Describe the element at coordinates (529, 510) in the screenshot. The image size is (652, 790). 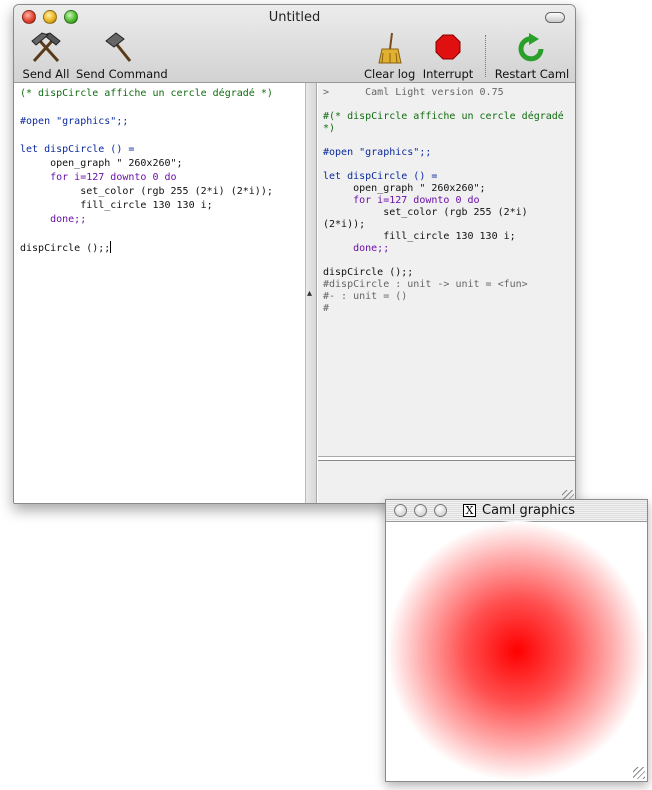
I see `graphics-window-title: Caml graphics` at that location.